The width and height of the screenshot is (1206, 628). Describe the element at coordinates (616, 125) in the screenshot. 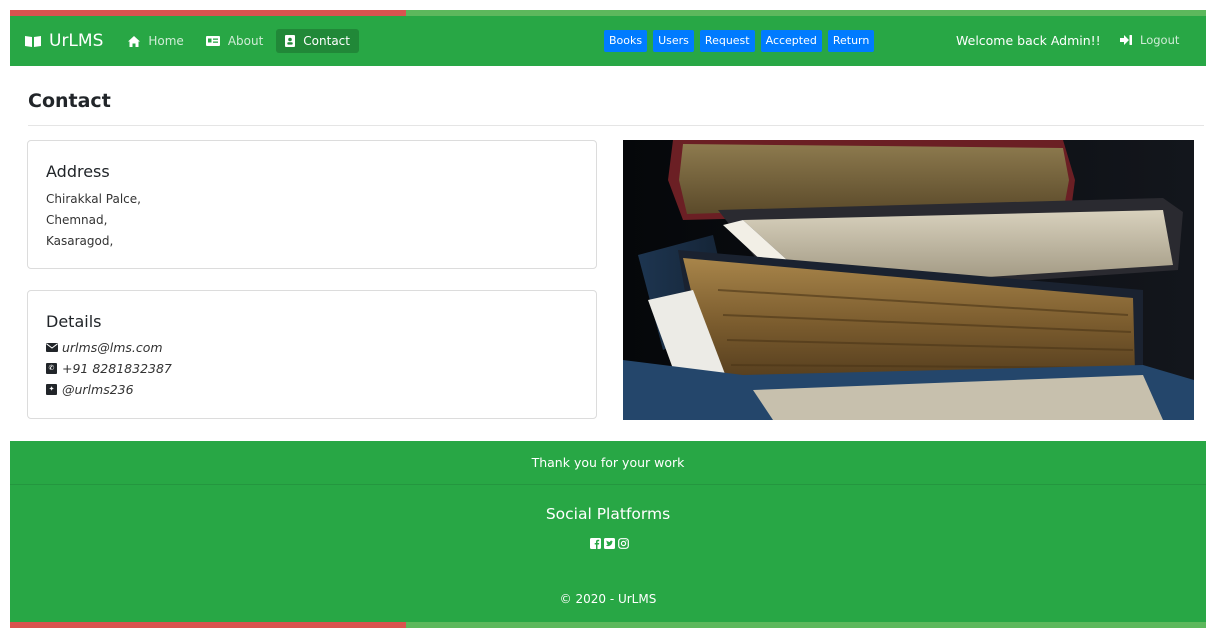

I see `title-divider` at that location.